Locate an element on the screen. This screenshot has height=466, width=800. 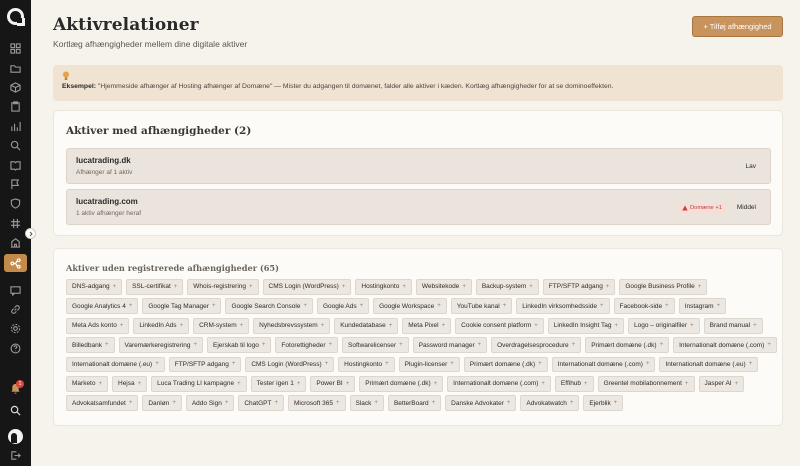
asset-chip: Microsoft 365 + is located at coordinates (316, 403).